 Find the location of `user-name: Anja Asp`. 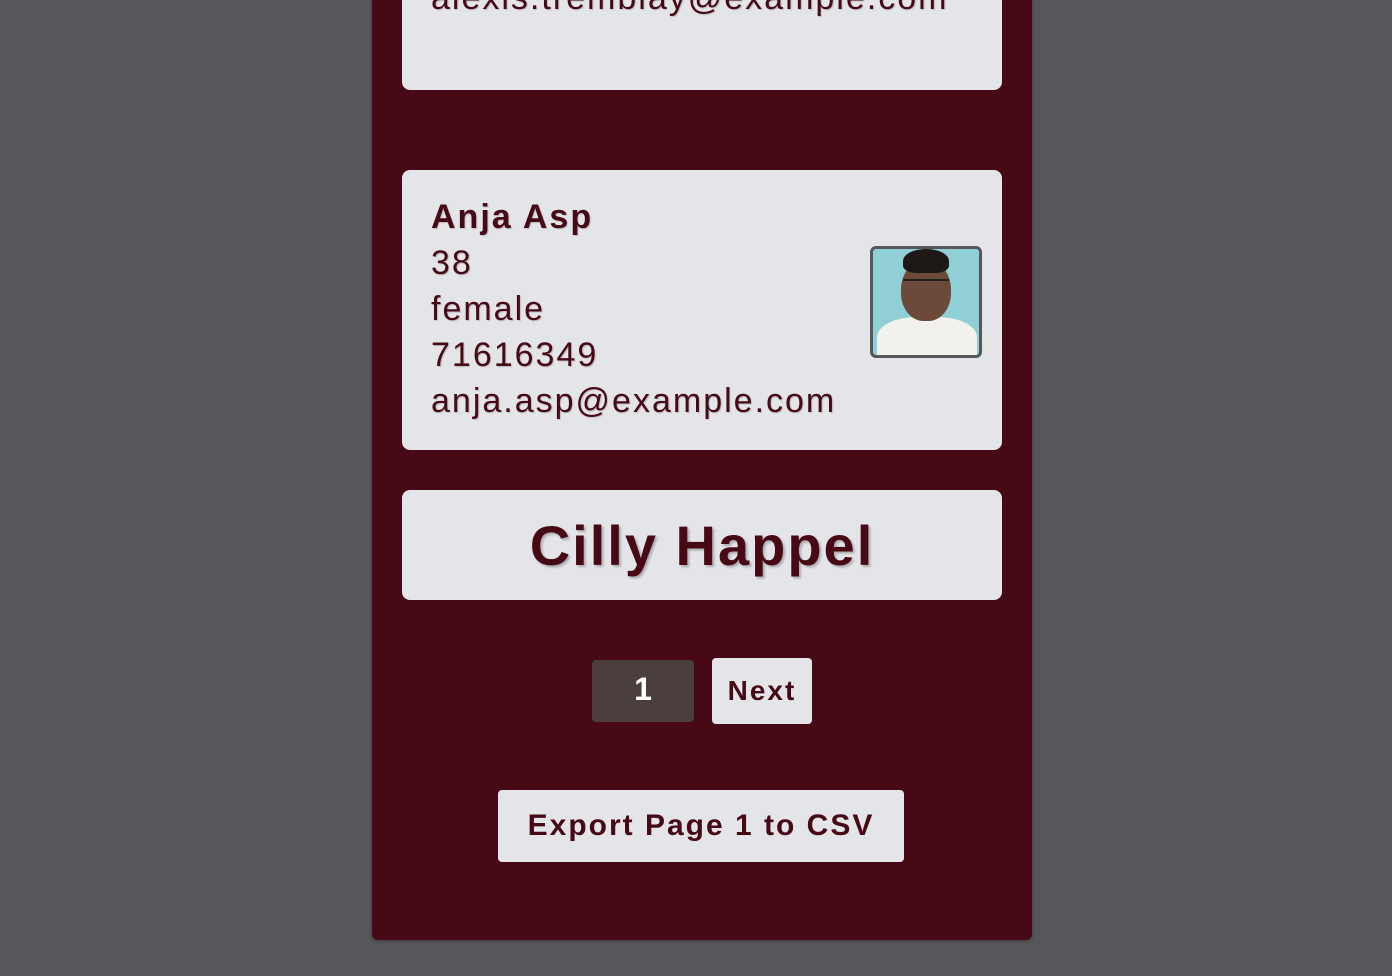

user-name: Anja Asp is located at coordinates (512, 217).